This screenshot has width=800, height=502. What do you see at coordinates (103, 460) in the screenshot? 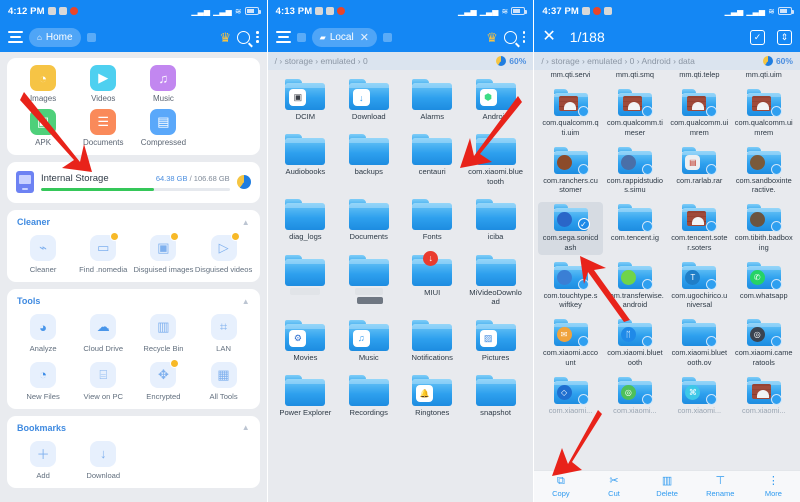
I see `bookmark-download: ↓ Download` at bounding box center [103, 460].